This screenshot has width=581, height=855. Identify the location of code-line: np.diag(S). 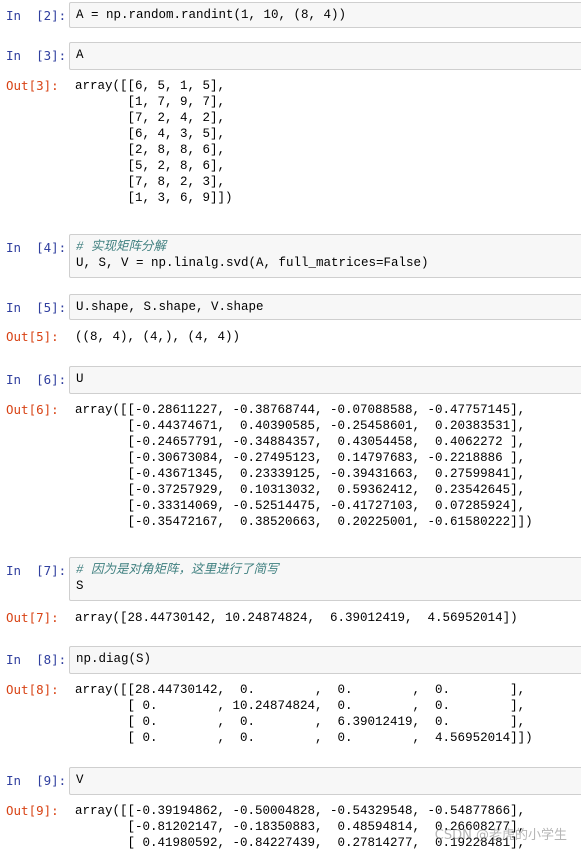
(114, 659).